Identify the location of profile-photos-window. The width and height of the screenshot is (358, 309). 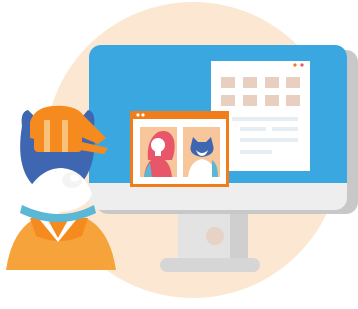
(179, 149).